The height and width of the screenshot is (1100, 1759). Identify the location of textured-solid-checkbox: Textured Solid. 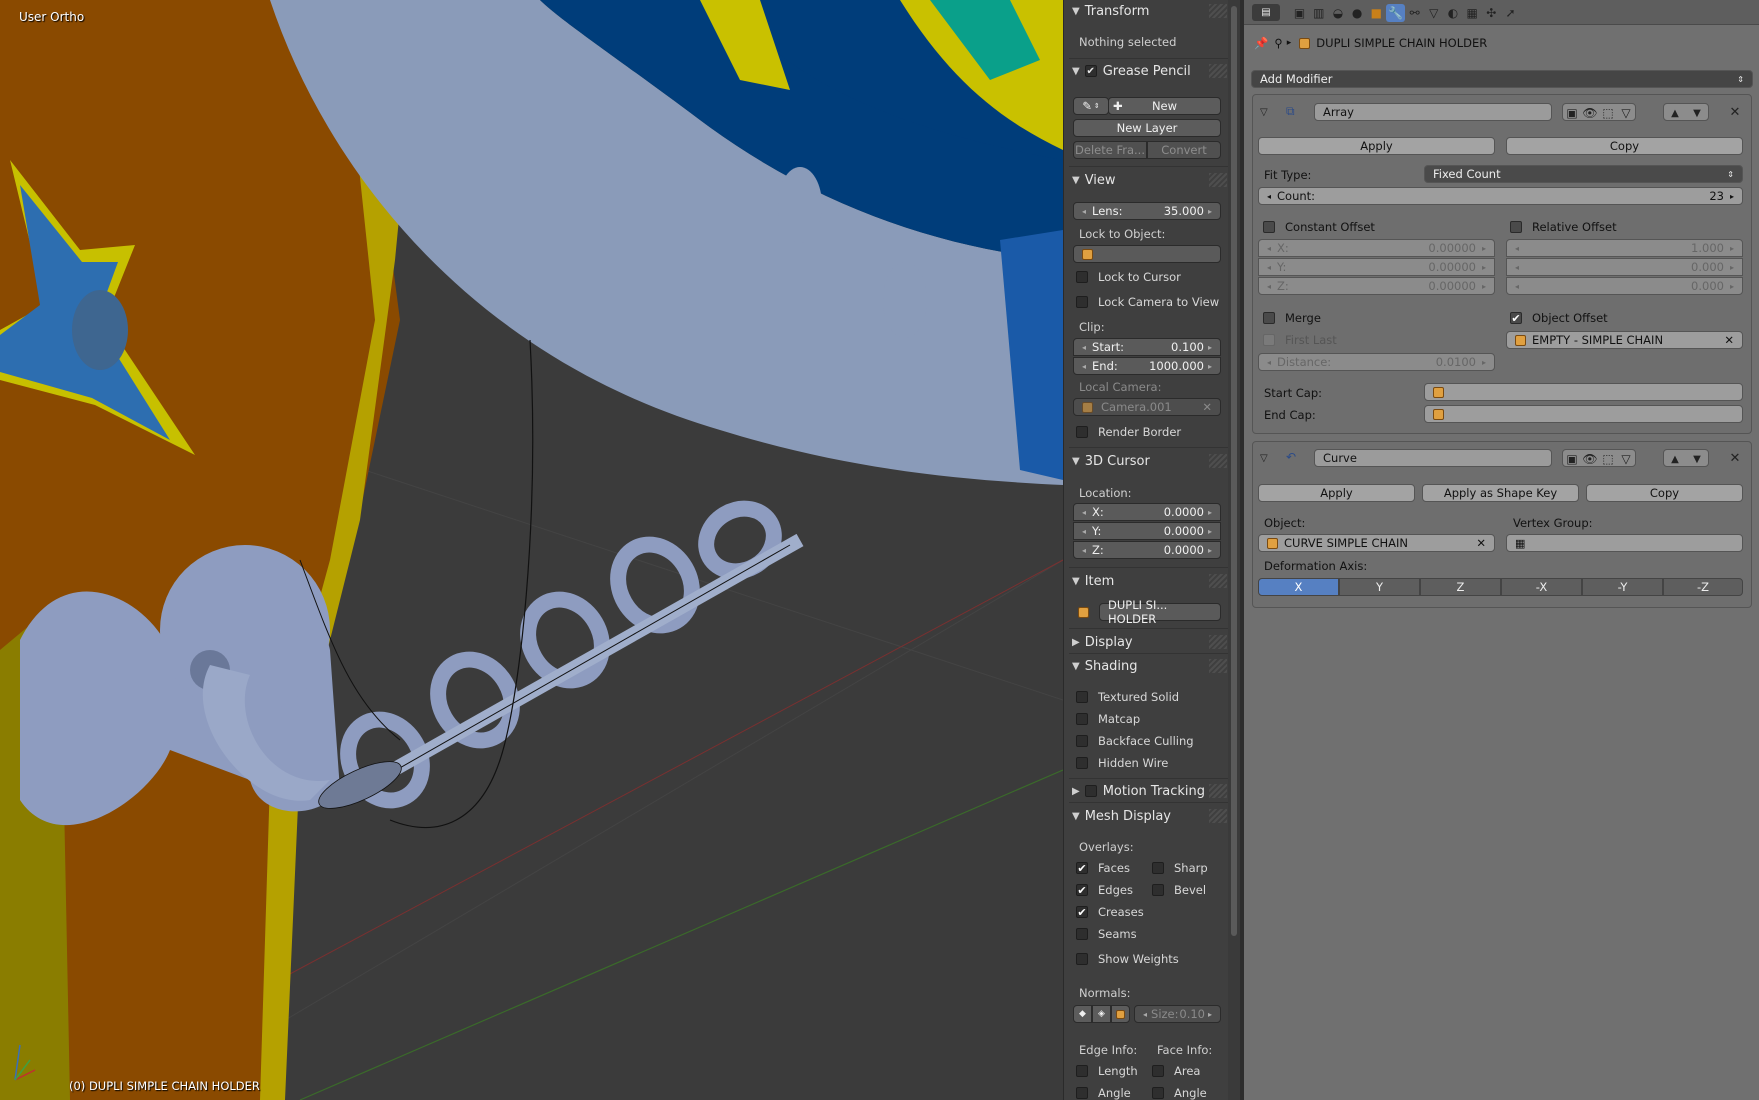
(1127, 697).